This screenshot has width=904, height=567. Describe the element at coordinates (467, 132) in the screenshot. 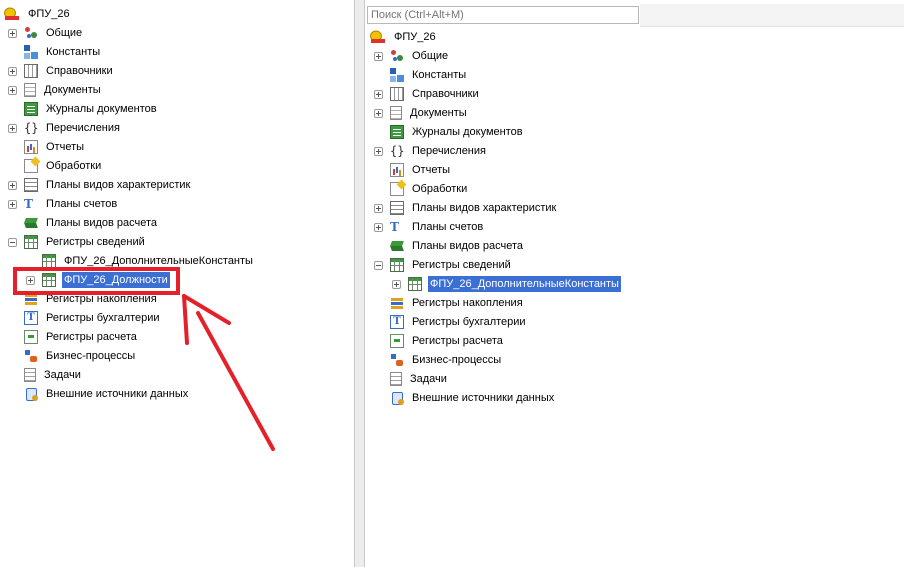

I see `tree-item-label: Журналы документов` at that location.